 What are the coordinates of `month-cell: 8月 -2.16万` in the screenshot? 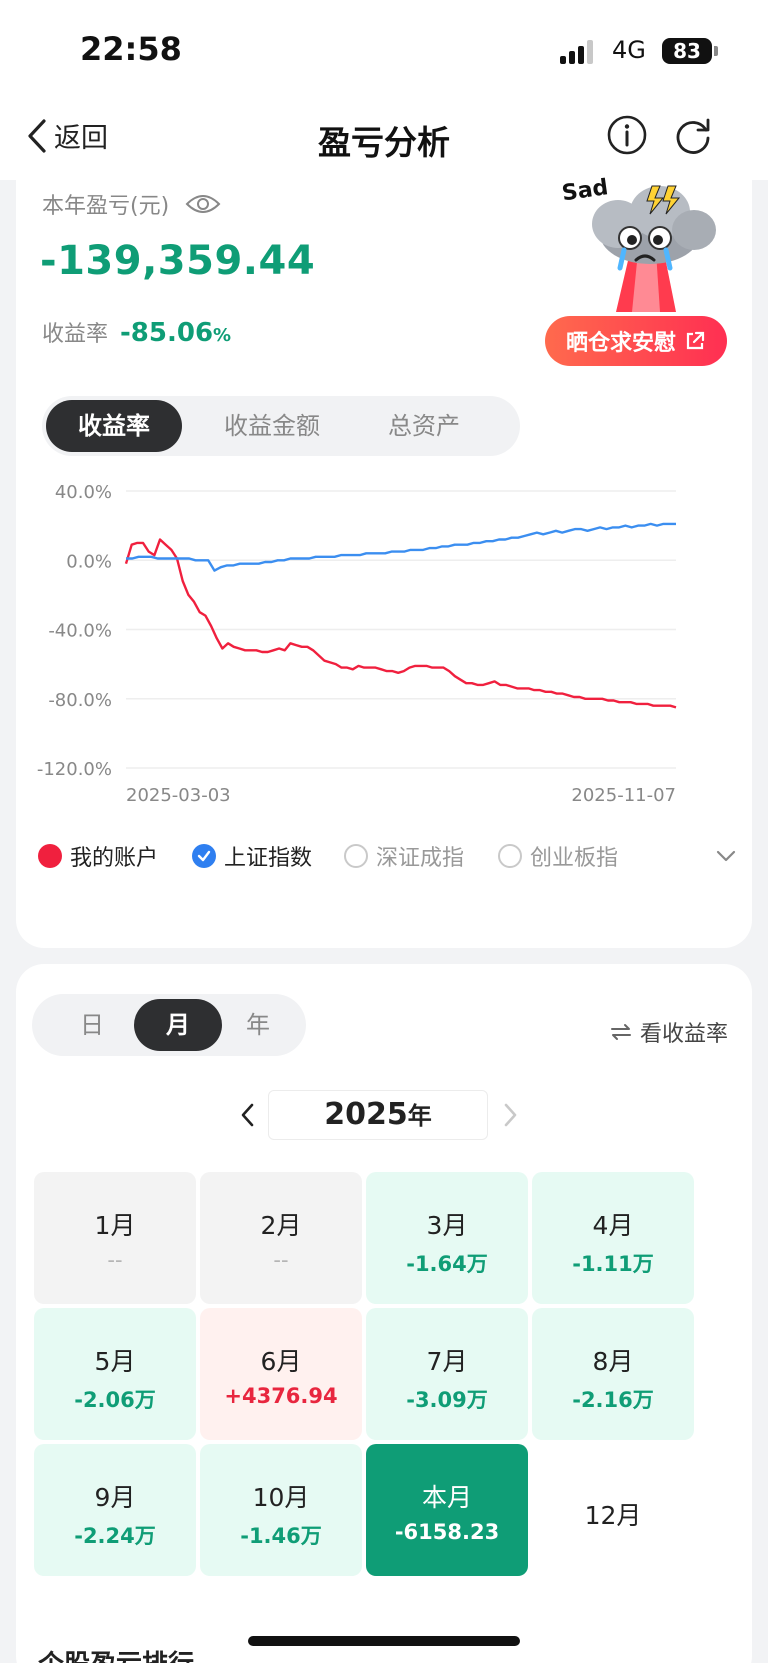 It's located at (613, 1374).